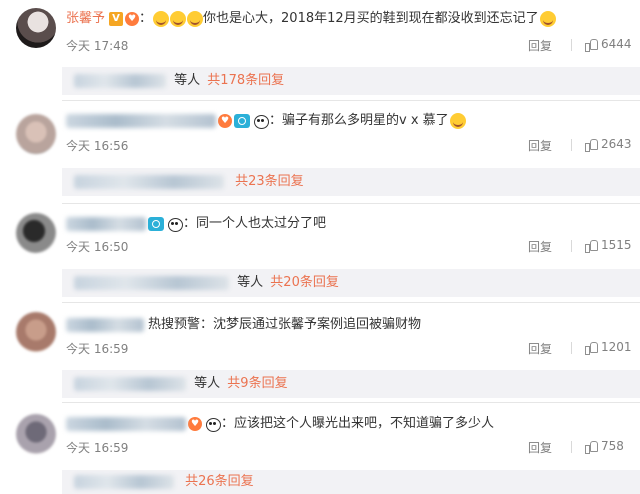 This screenshot has width=640, height=494. I want to click on comment-text: ：骗子有那么多明星的v x 慕了, so click(359, 120).